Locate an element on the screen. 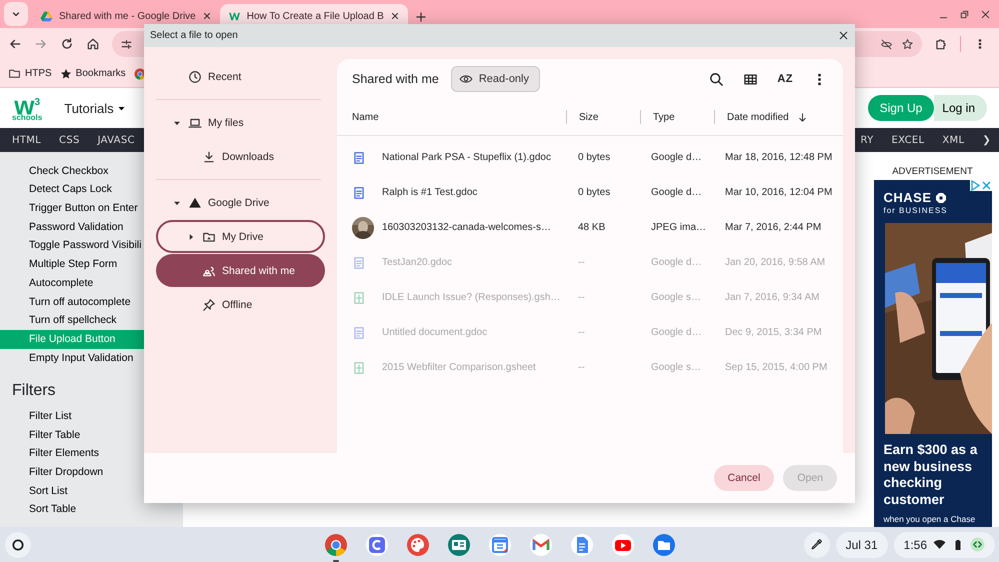 The image size is (999, 562). nav-item: My files is located at coordinates (240, 122).